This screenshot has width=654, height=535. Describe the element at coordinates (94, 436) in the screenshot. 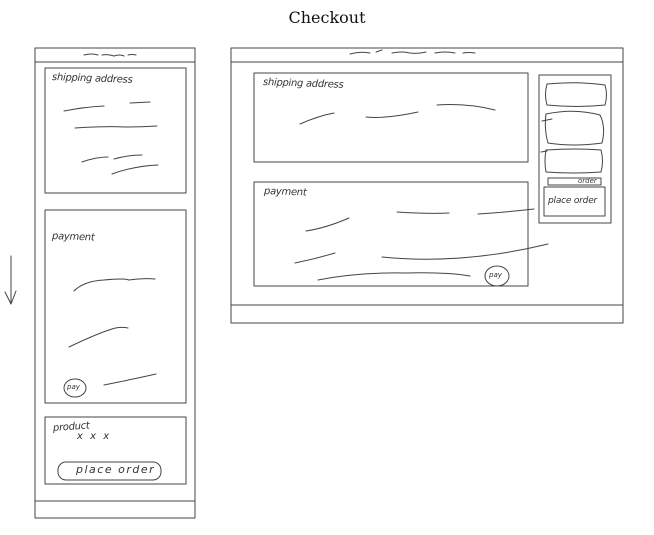

I see `mobile-product-items: x x x` at that location.